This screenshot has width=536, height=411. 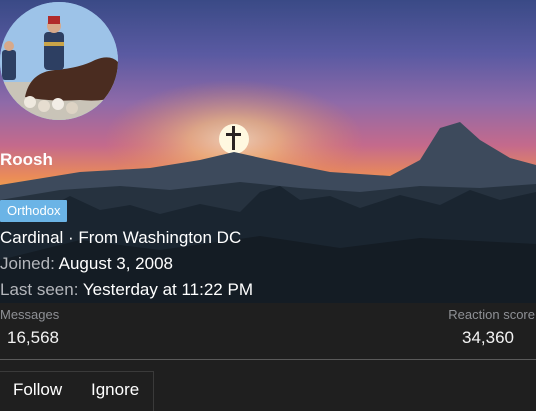 I want to click on user-badge: Orthodox, so click(x=34, y=211).